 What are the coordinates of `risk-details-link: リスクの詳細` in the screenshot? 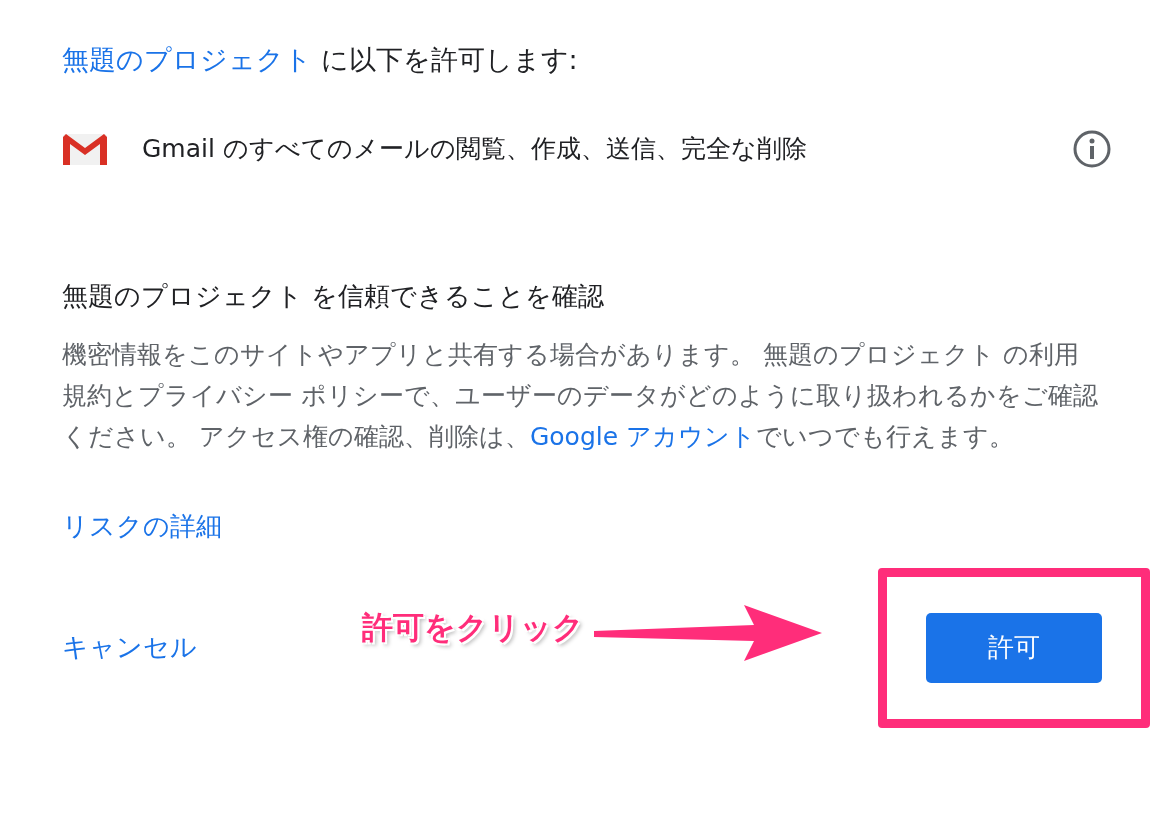 It's located at (142, 526).